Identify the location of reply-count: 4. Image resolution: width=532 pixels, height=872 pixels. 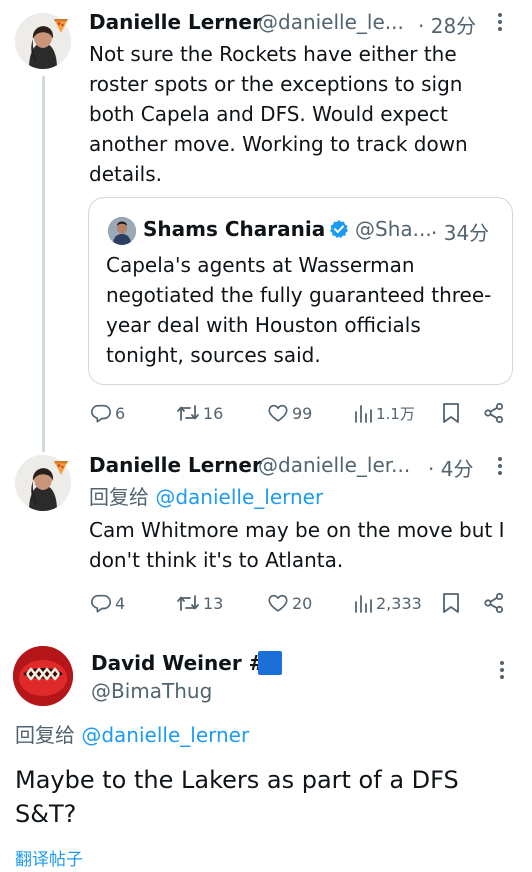
(120, 603).